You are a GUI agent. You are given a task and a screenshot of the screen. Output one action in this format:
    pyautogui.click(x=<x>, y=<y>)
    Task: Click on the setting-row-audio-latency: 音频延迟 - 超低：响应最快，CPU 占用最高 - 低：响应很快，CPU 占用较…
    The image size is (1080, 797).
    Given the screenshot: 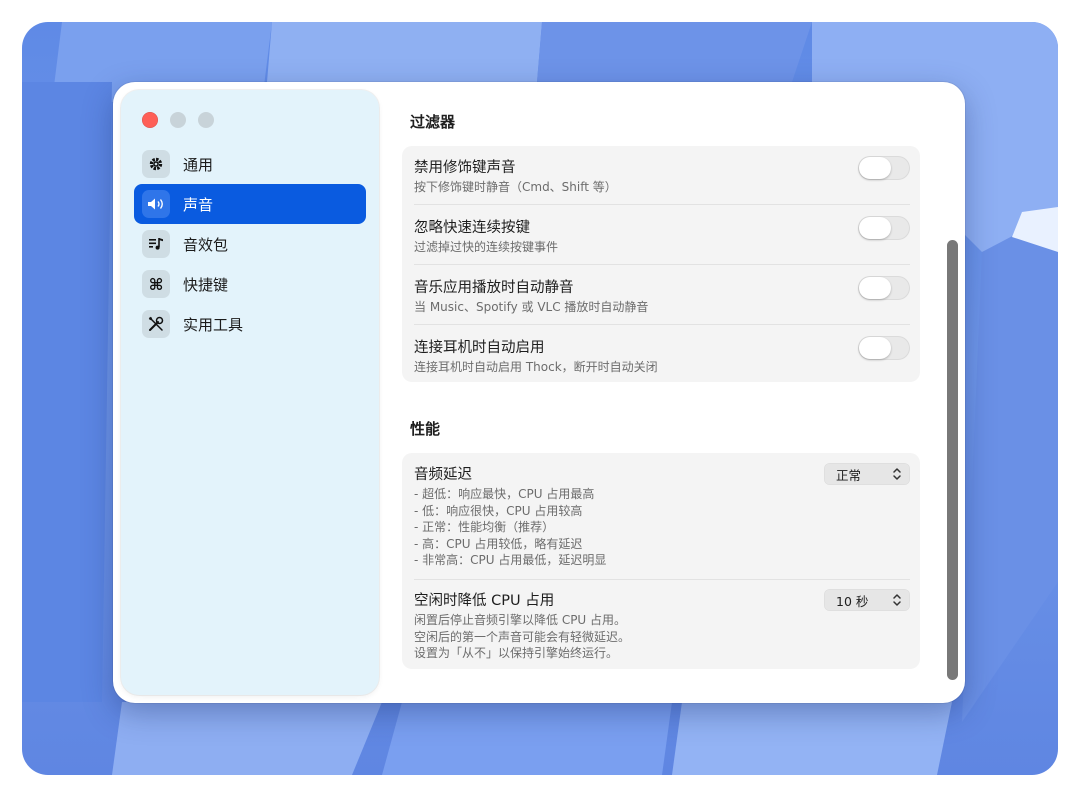 What is the action you would take?
    pyautogui.click(x=662, y=519)
    